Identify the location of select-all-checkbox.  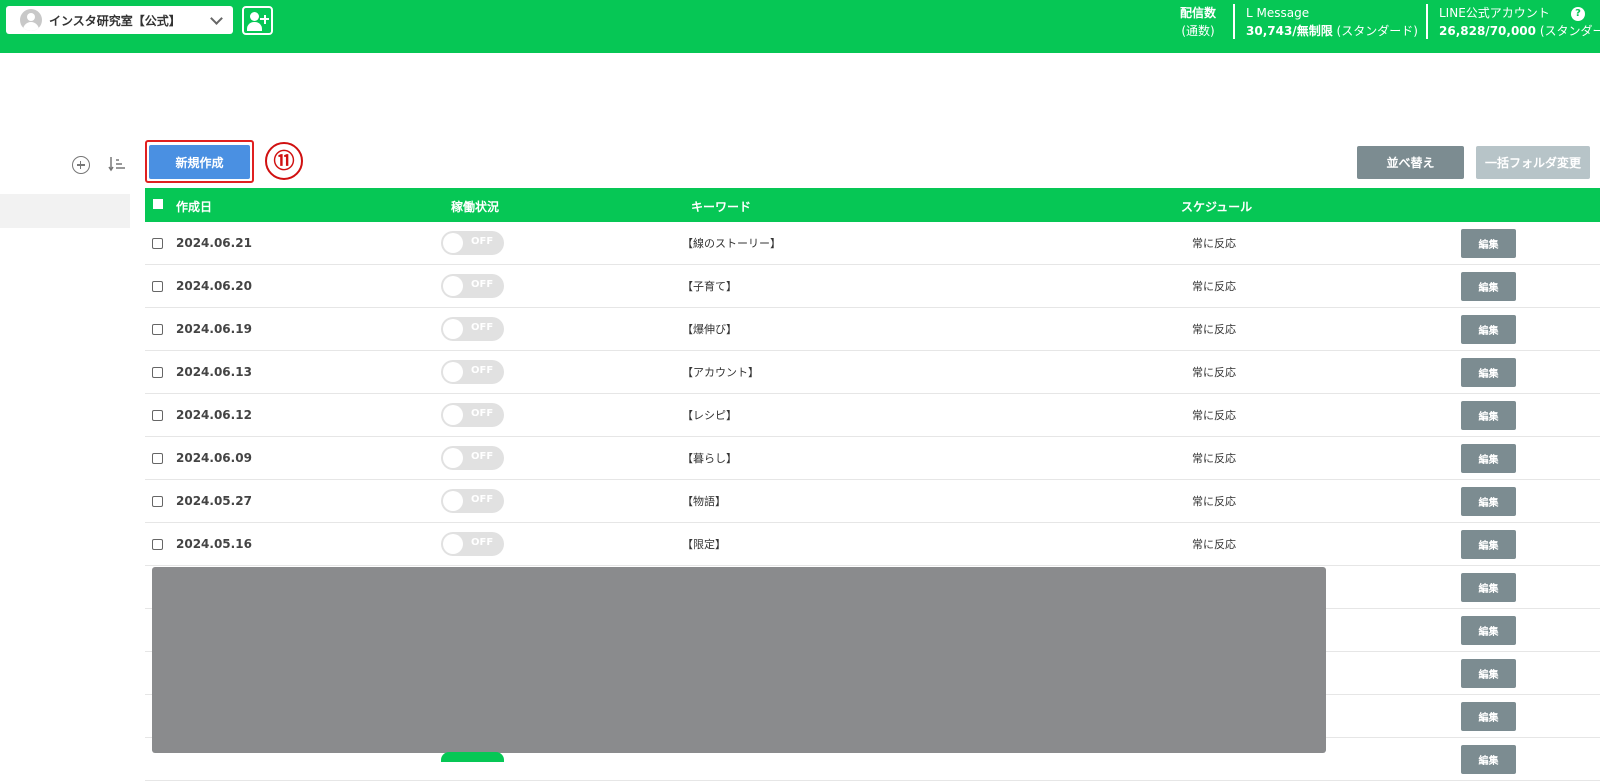
(158, 204).